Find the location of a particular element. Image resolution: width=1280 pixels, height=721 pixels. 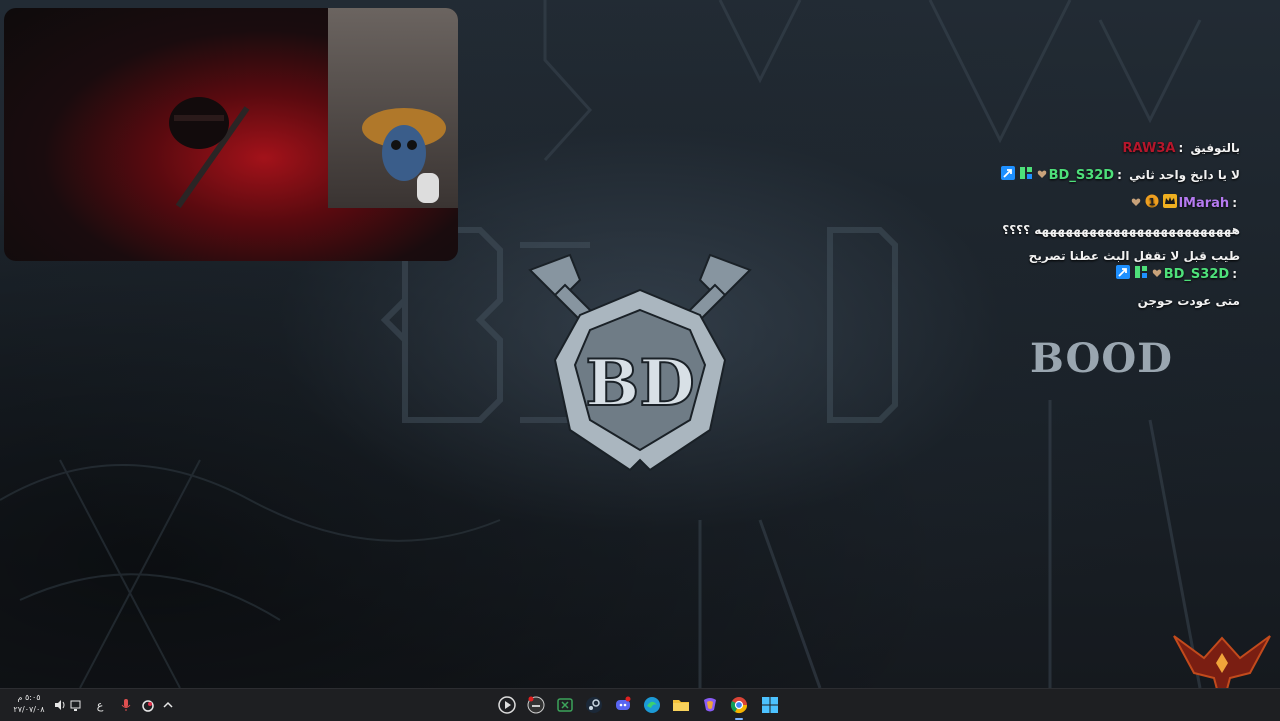

system-clock: ٥:٠٥ م ٢٧/٠٧/٠٨ is located at coordinates (29, 705).